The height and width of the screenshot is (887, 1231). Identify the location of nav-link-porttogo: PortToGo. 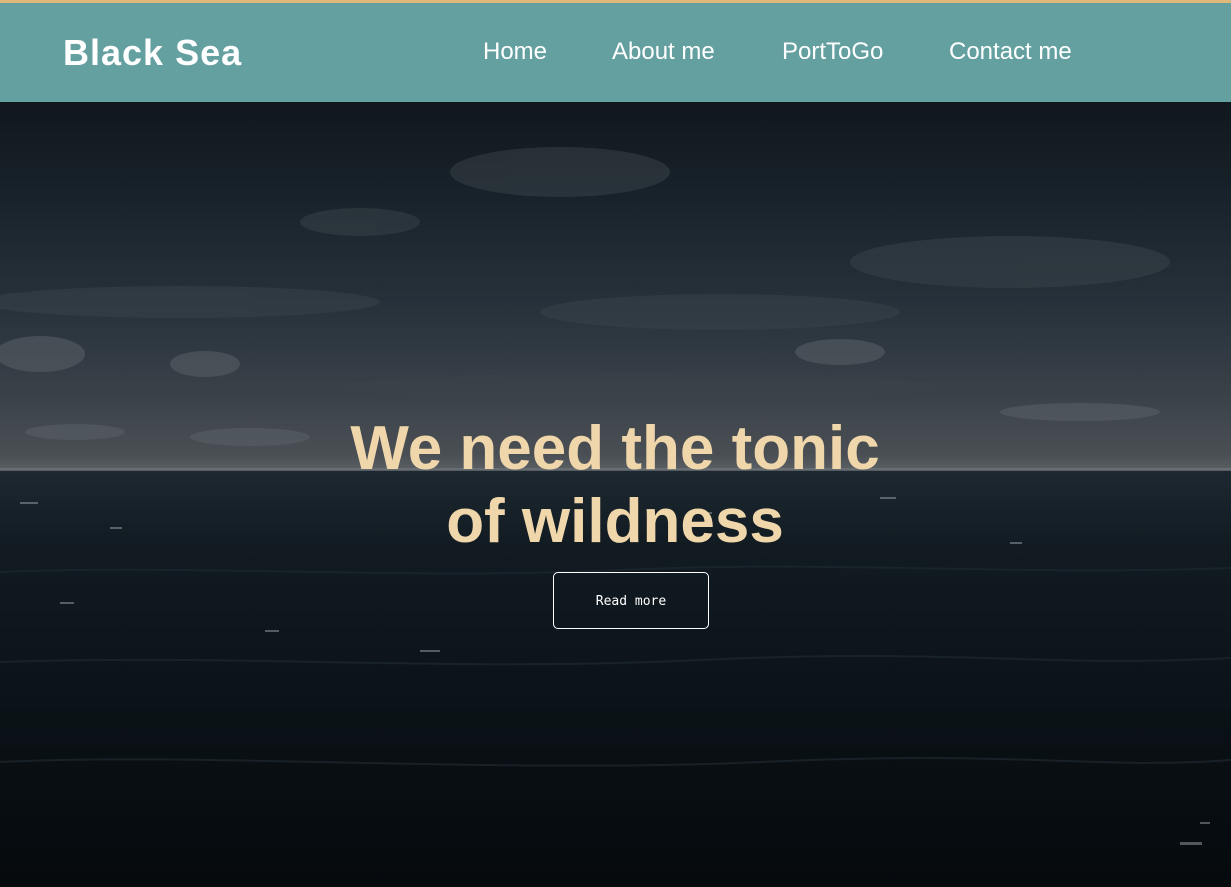
(832, 52).